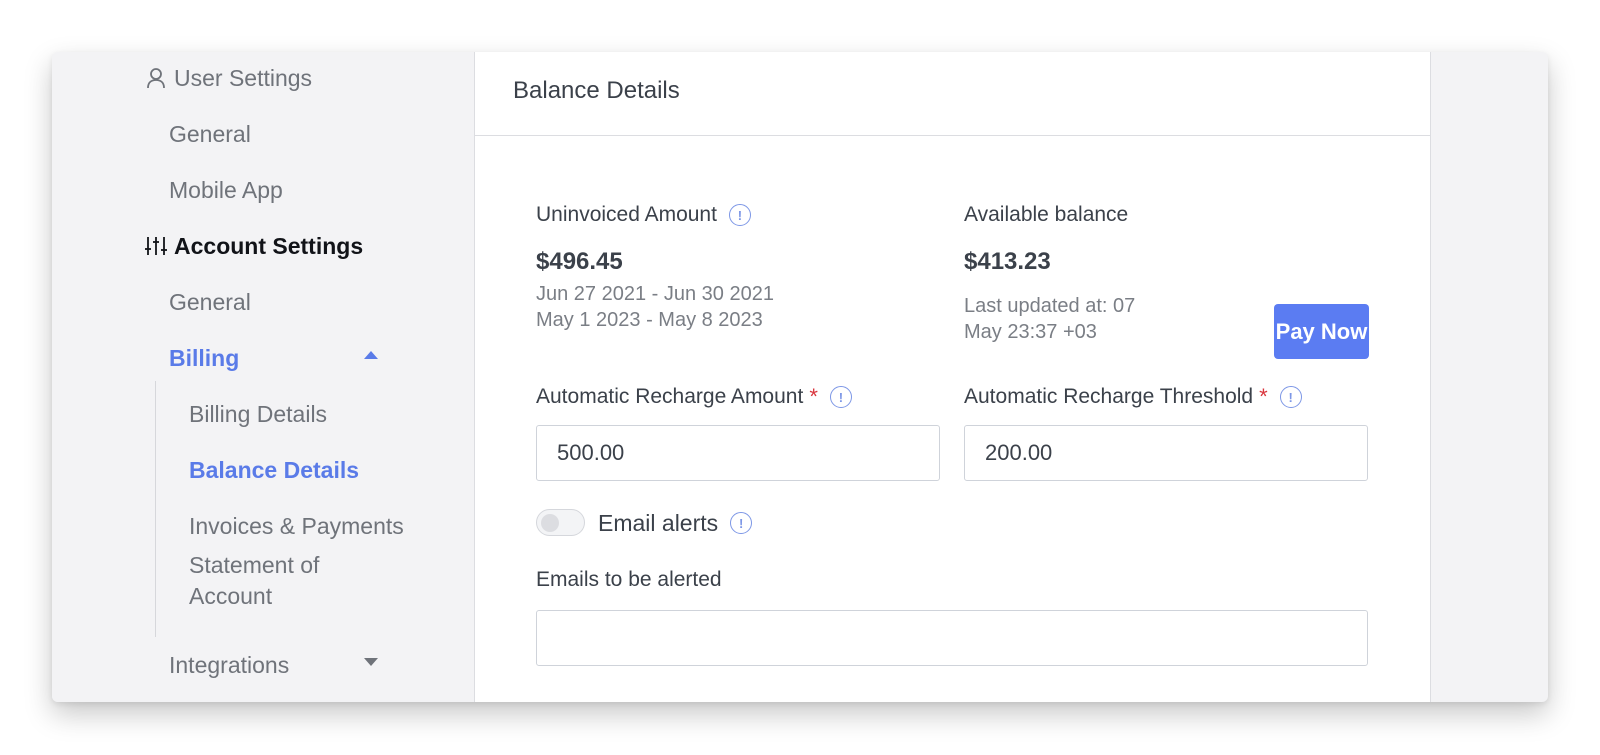 The image size is (1600, 755). I want to click on last-updated-line-2: May 23:37 +03, so click(1030, 332).